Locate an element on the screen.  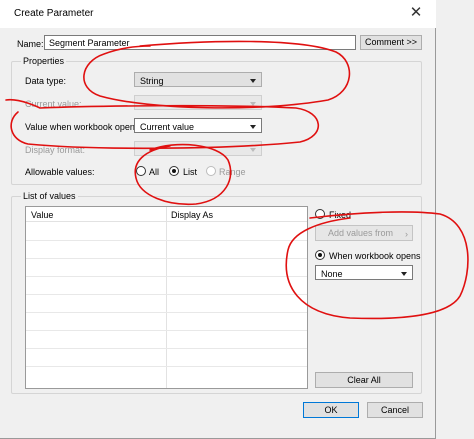
ok-button: OK is located at coordinates (331, 410).